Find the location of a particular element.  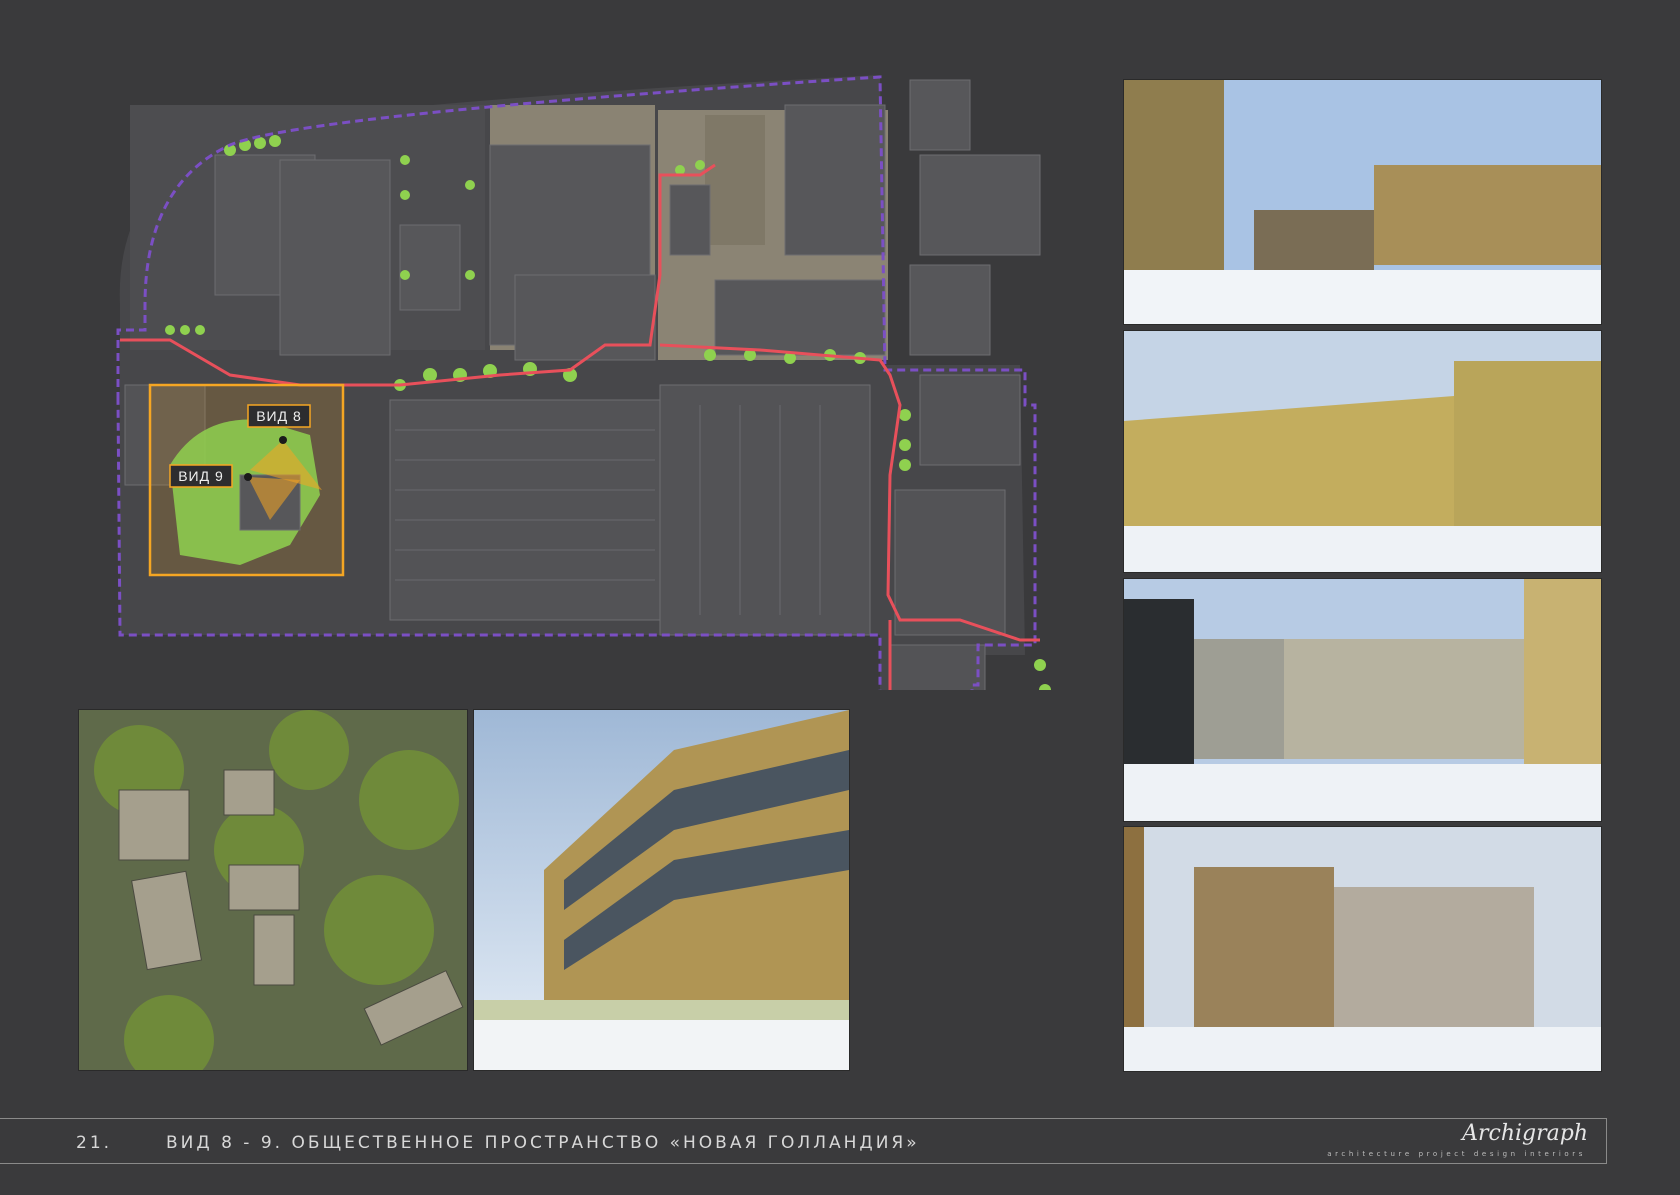

view9-label: ВИД 9 is located at coordinates (201, 476).